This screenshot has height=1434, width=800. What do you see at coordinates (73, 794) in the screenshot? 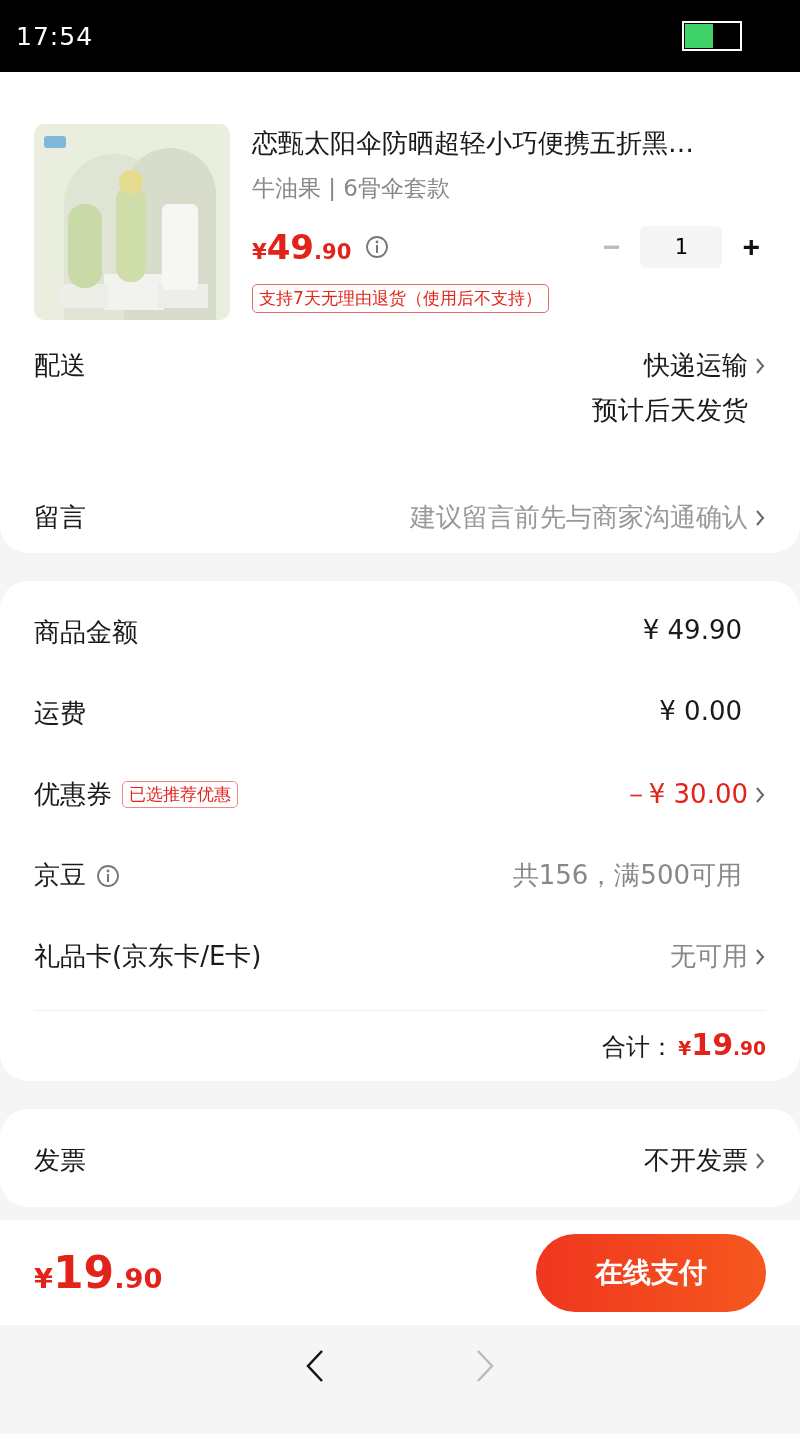
I see `row-label: 优惠券` at bounding box center [73, 794].